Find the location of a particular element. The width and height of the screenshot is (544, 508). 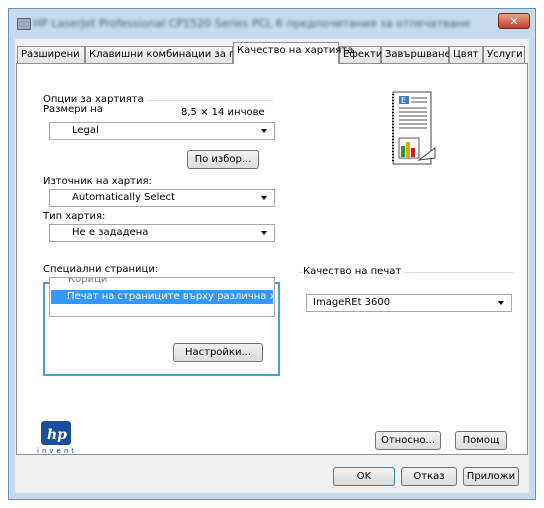

paper-source-value: Automatically Select is located at coordinates (123, 197).